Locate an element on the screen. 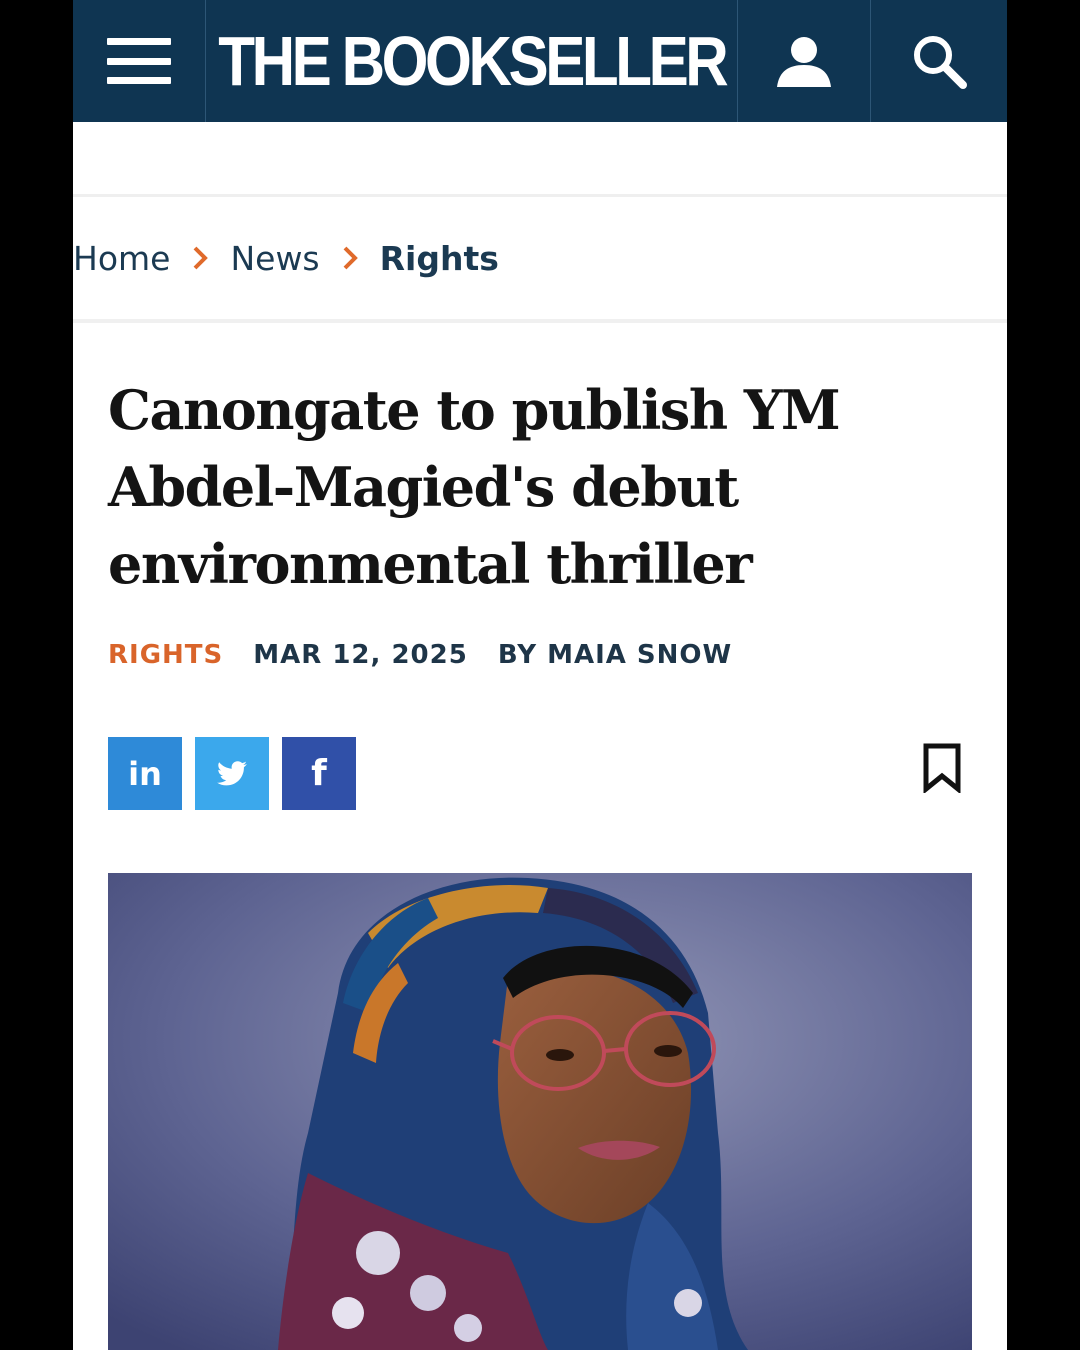 This screenshot has height=1350, width=1080. twitter-bird-icon is located at coordinates (232, 772).